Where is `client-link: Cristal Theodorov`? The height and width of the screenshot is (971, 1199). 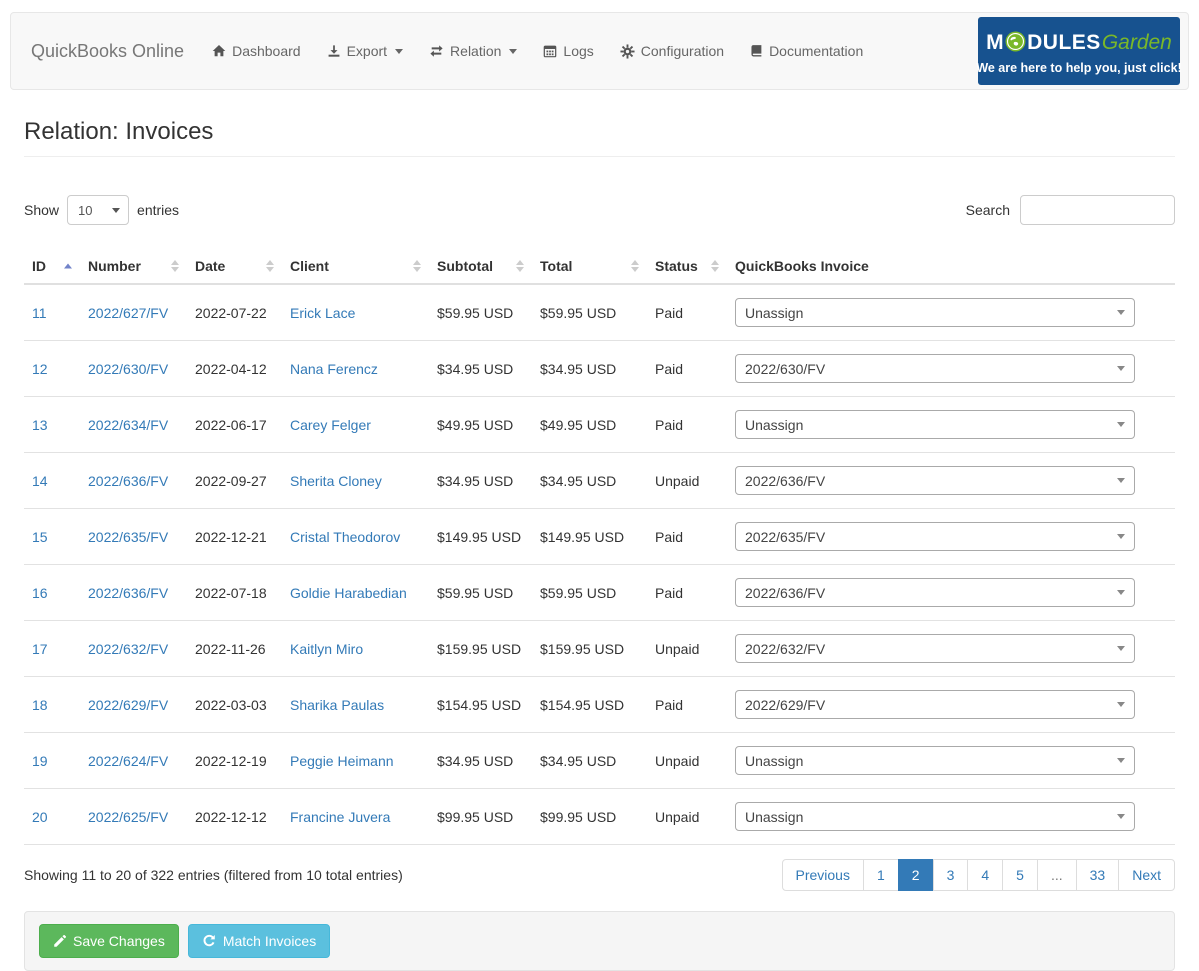
client-link: Cristal Theodorov is located at coordinates (345, 537).